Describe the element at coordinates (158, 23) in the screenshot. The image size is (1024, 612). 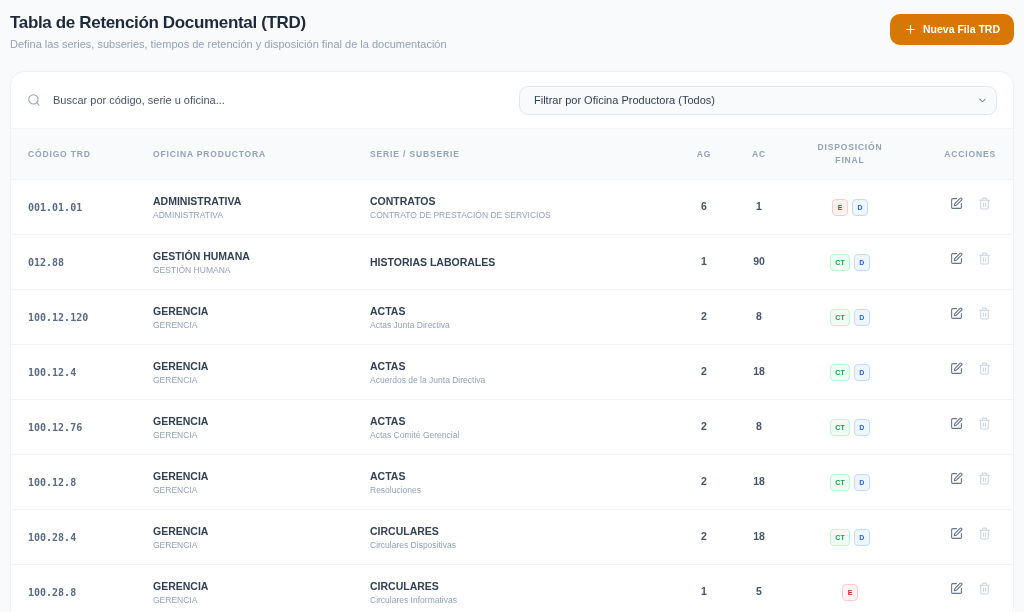
I see `page-title: Tabla de Retención Documental (TRD)` at that location.